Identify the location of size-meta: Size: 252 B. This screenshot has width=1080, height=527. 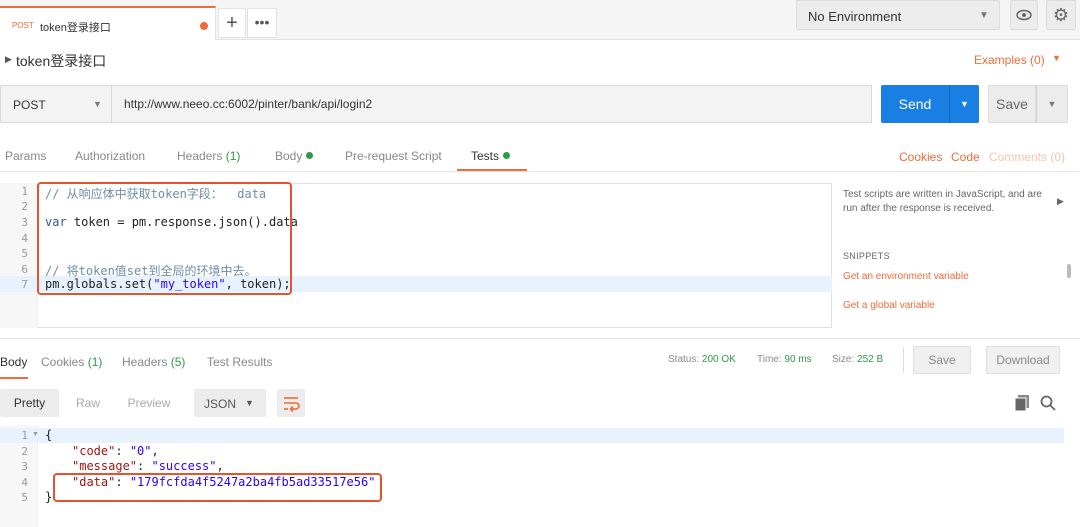
(857, 359).